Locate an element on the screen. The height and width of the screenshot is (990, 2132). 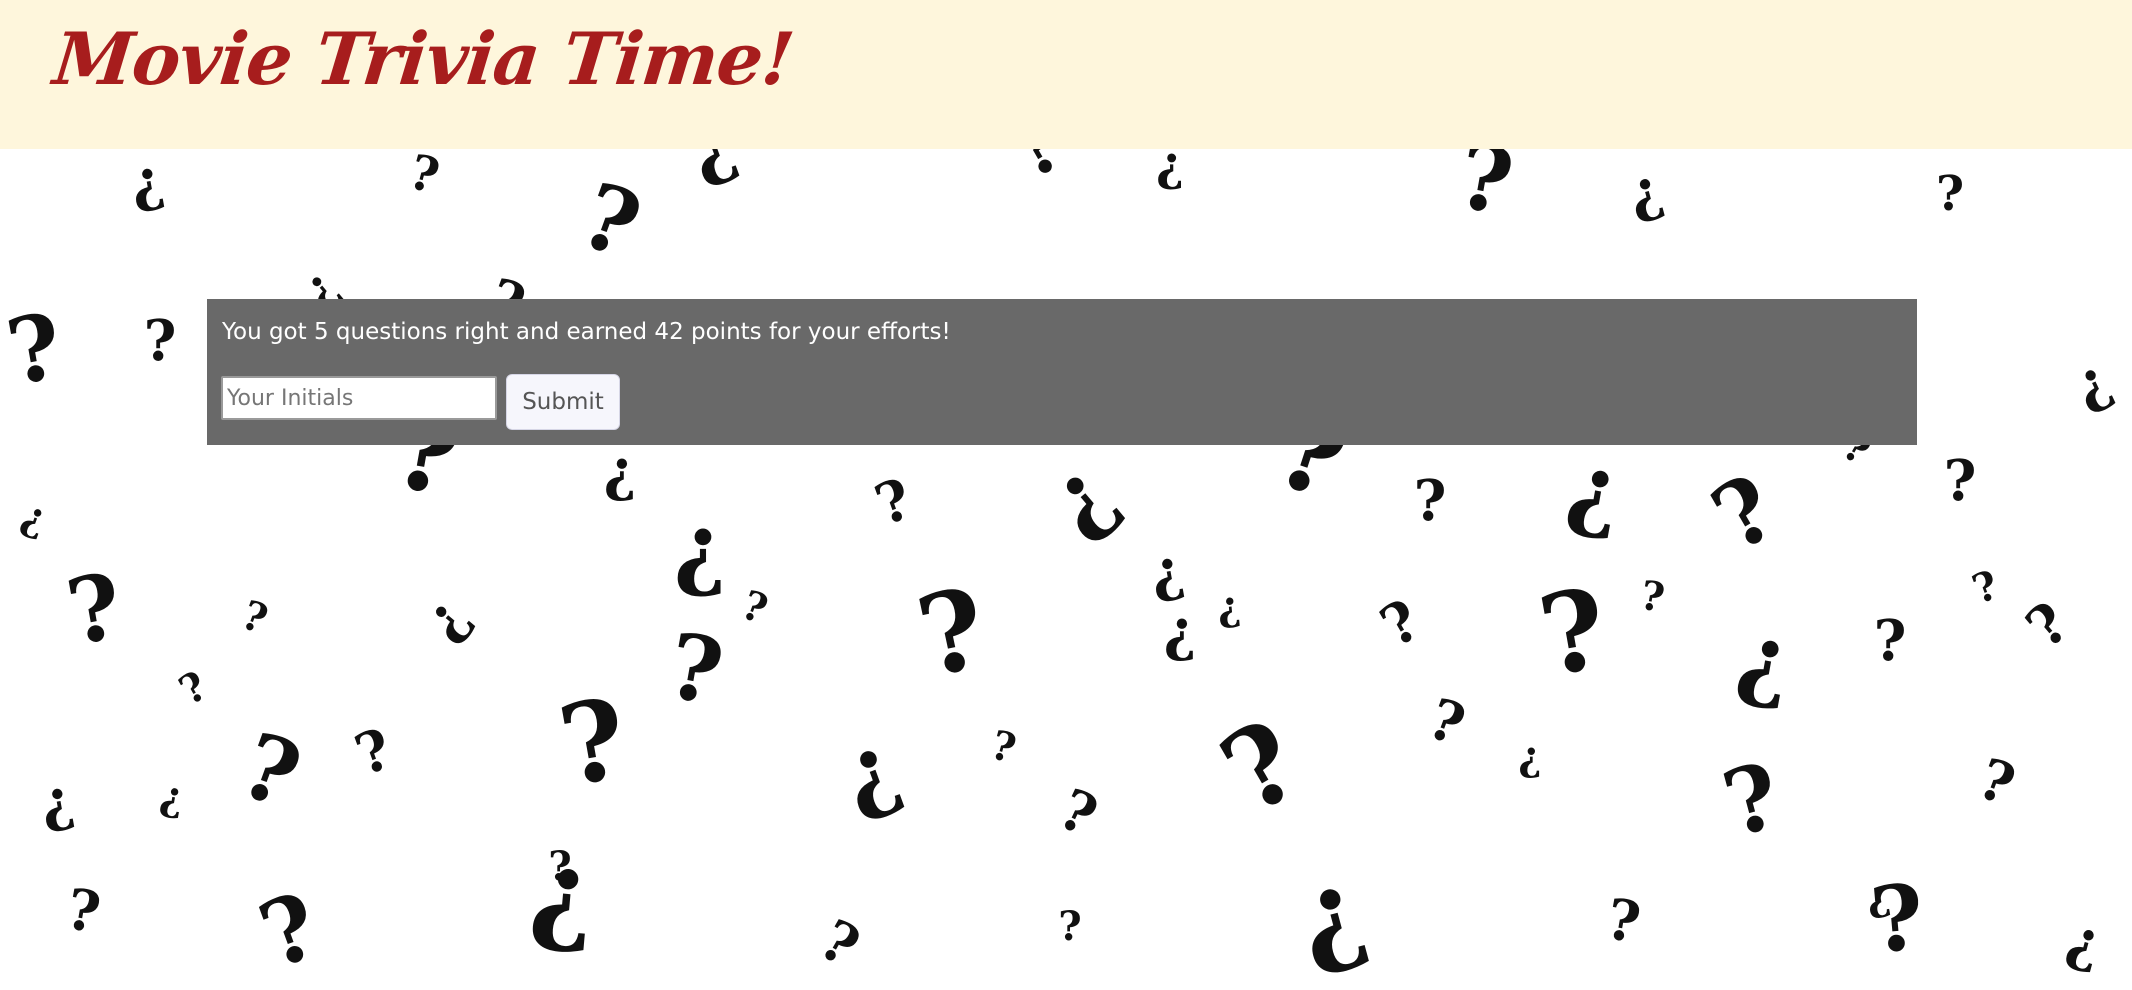
initials-input is located at coordinates (359, 398).